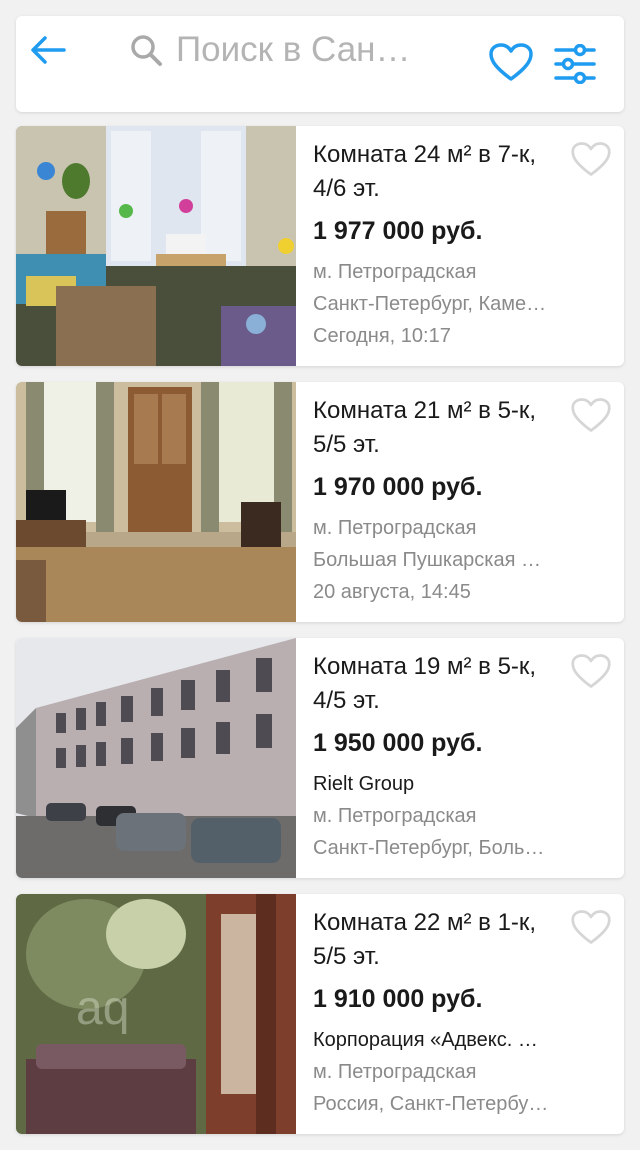  Describe the element at coordinates (398, 231) in the screenshot. I see `listing-price: 1 977 000 руб.` at that location.